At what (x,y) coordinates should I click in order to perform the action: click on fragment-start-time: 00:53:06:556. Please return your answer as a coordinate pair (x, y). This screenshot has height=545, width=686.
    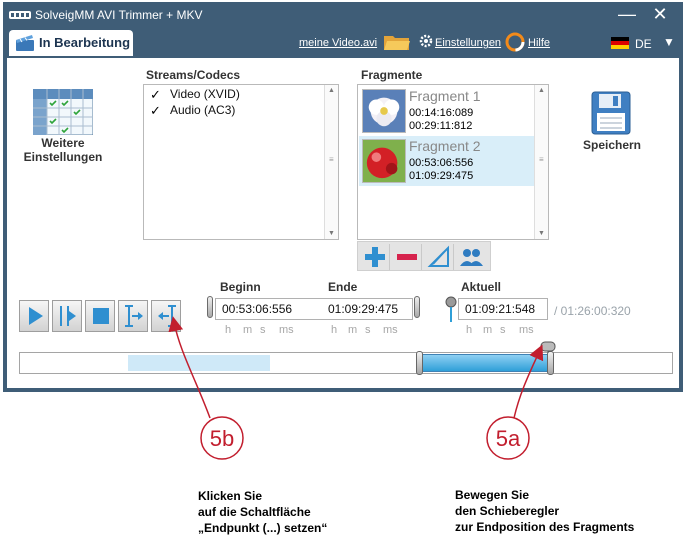
    Looking at the image, I should click on (441, 163).